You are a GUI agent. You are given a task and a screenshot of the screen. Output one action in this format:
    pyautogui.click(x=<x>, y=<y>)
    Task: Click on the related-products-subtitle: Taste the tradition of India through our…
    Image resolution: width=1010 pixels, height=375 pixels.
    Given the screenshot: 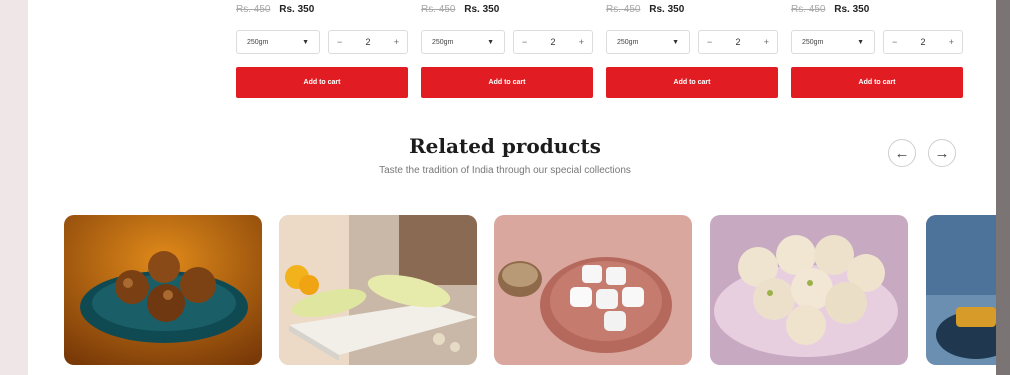 What is the action you would take?
    pyautogui.click(x=505, y=170)
    